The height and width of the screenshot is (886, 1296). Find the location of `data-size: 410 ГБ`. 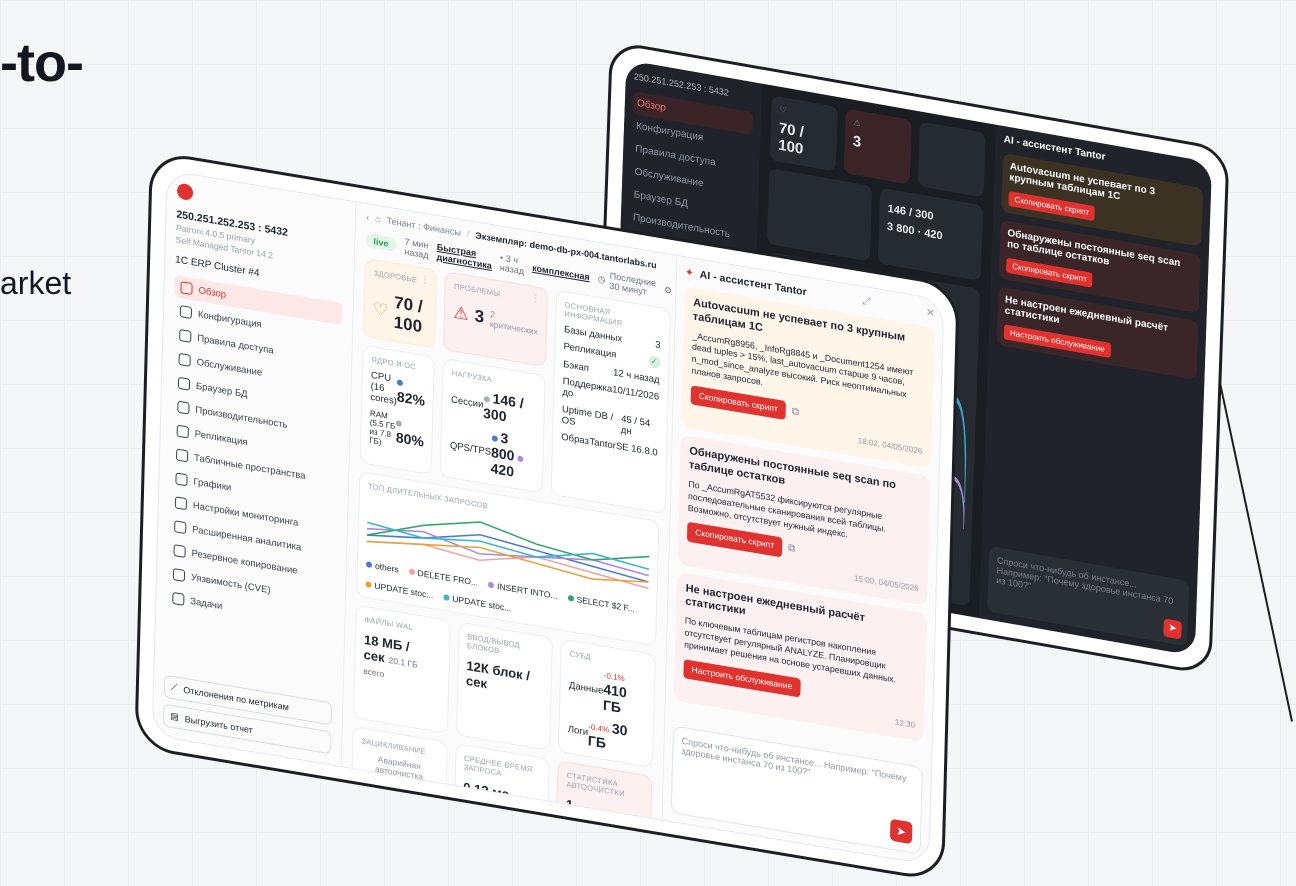

data-size: 410 ГБ is located at coordinates (614, 698).